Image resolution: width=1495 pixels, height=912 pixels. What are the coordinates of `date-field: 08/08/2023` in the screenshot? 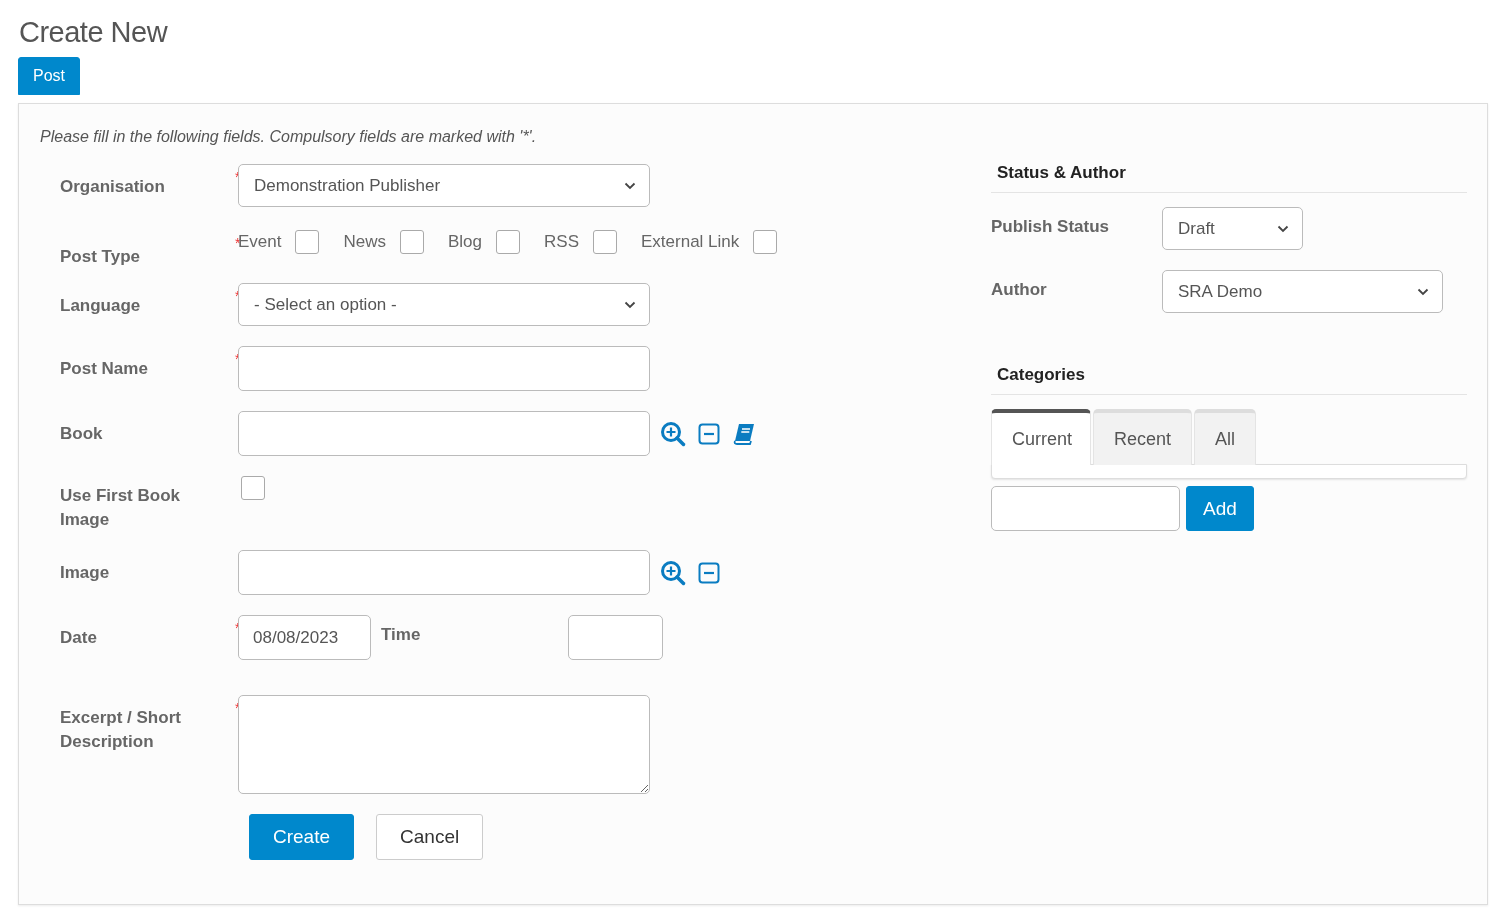 It's located at (304, 637).